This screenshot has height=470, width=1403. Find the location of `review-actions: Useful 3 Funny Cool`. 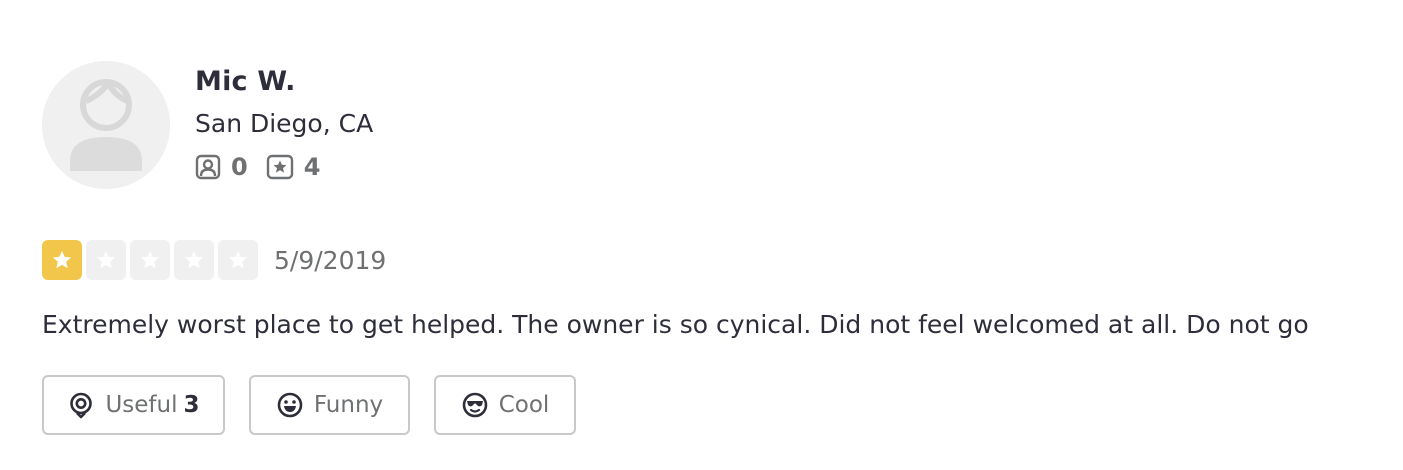

review-actions: Useful 3 Funny Cool is located at coordinates (321, 405).